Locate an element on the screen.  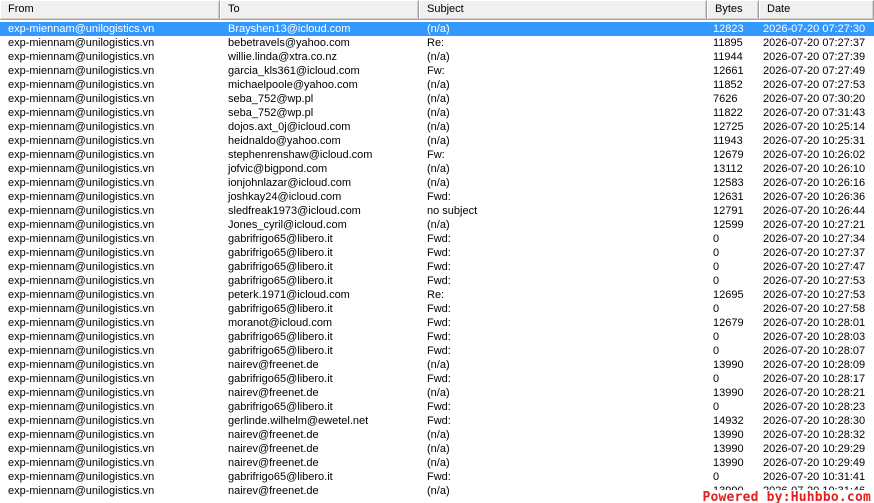
cell-date: 2026-07-20 10:28:32 is located at coordinates (814, 435).